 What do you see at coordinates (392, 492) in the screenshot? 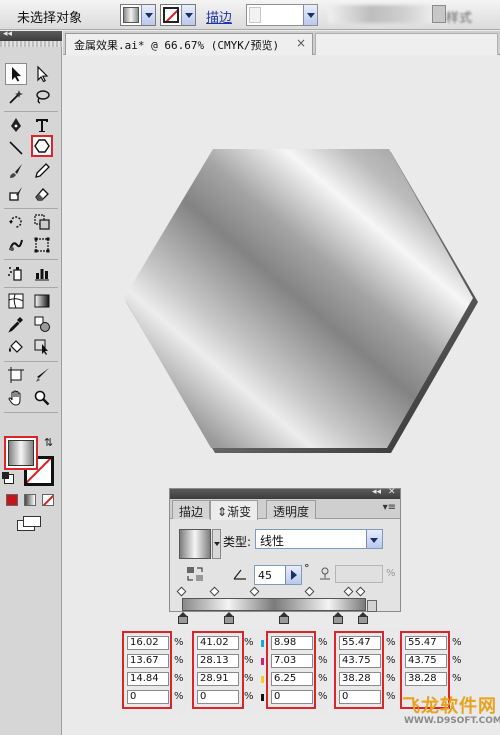
I see `close-icon: ✕` at bounding box center [392, 492].